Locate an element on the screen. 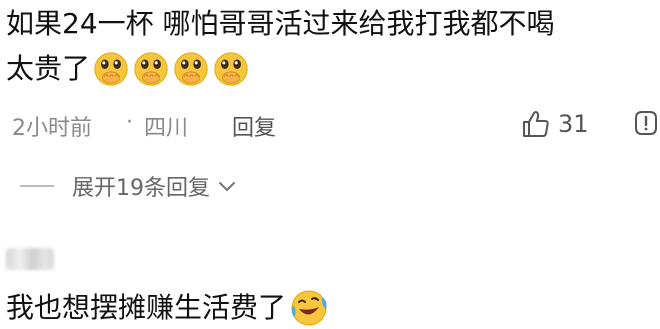 This screenshot has width=660, height=329. reply-comment-text-content: 我也想摆摊赚生活费了 is located at coordinates (146, 307).